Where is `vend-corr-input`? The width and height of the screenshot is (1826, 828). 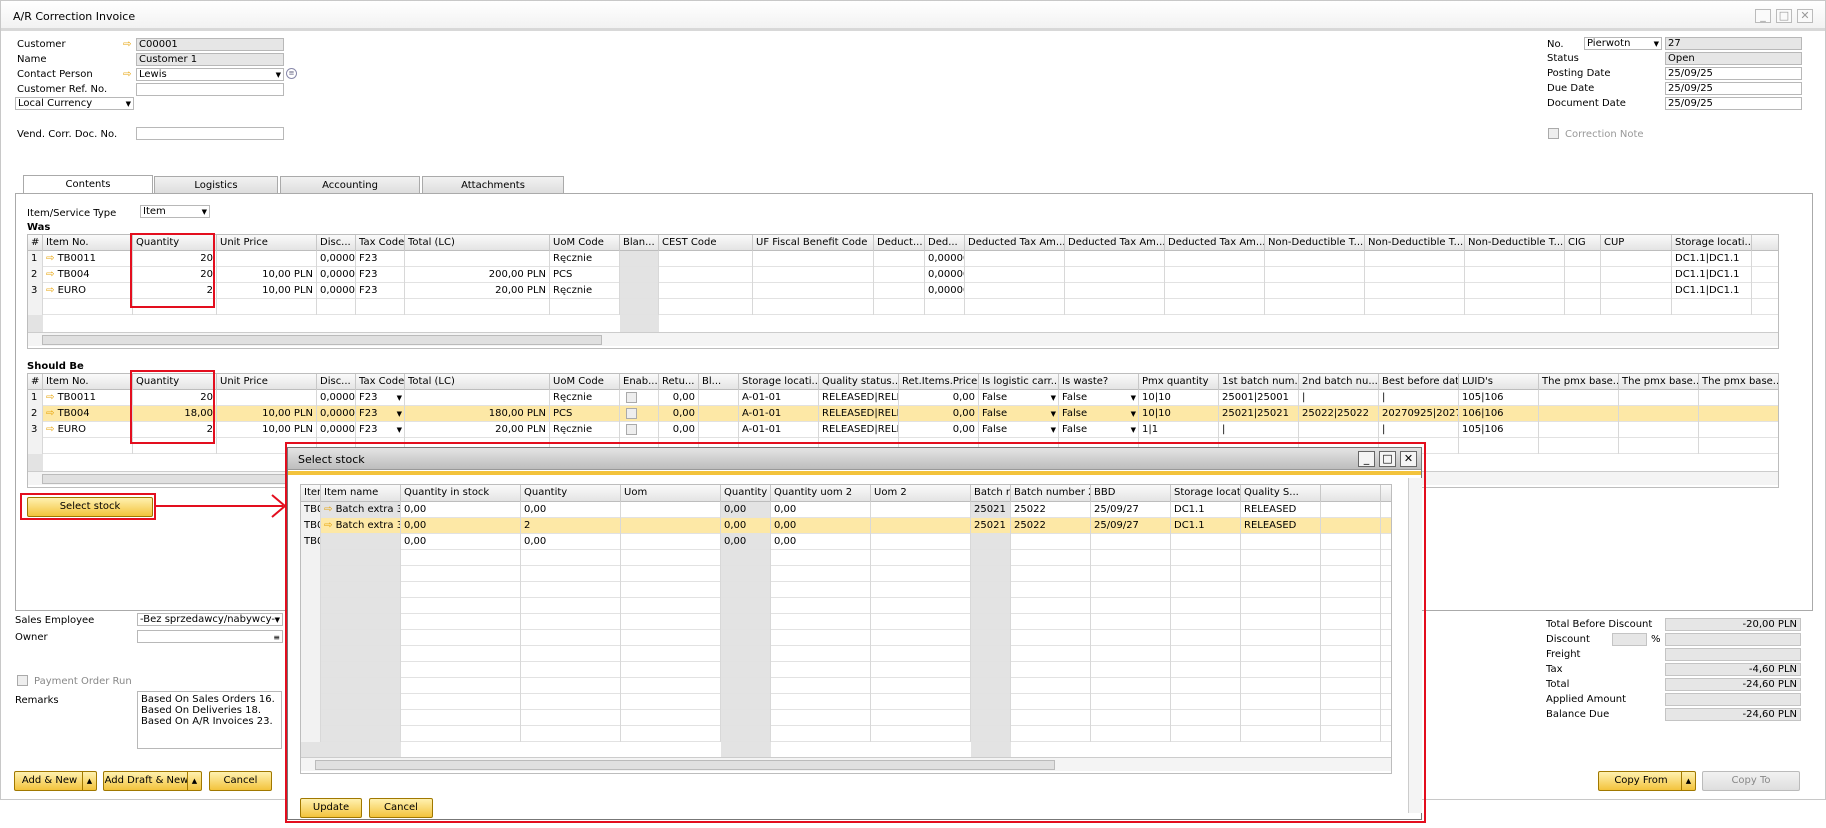 vend-corr-input is located at coordinates (210, 133).